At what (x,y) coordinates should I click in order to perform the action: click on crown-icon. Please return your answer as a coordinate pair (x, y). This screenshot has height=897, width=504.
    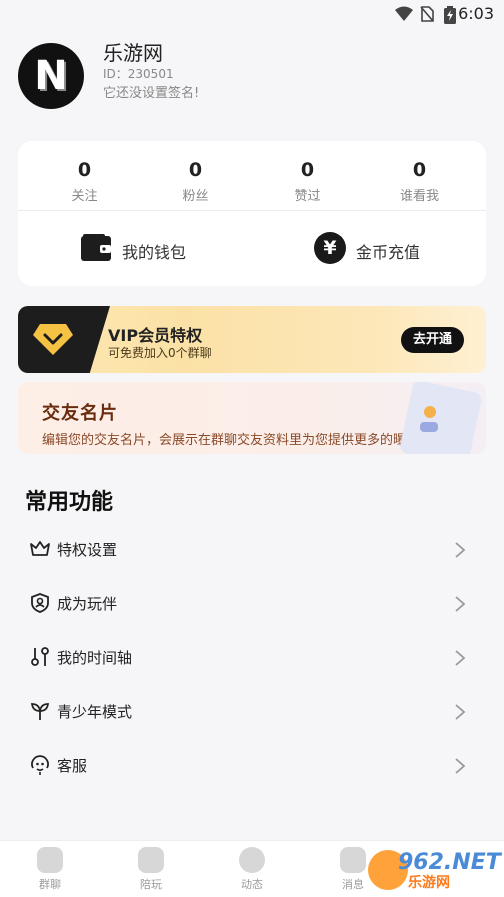
    Looking at the image, I should click on (40, 548).